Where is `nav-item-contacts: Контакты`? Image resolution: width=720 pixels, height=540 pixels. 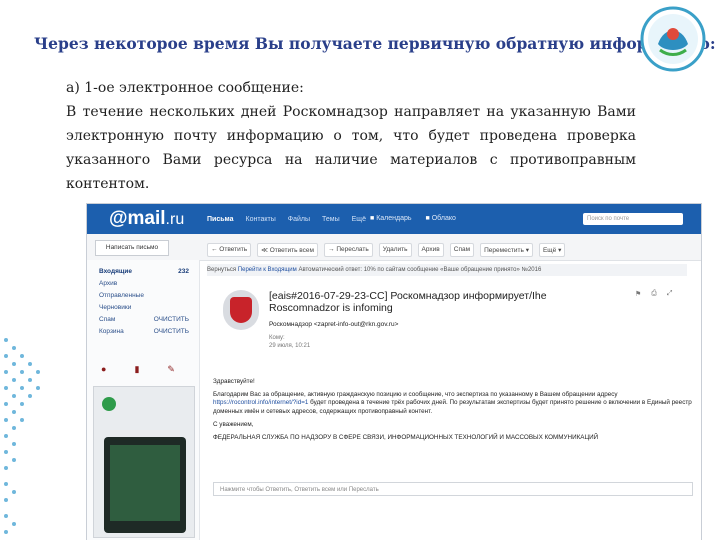 nav-item-contacts: Контакты is located at coordinates (261, 219).